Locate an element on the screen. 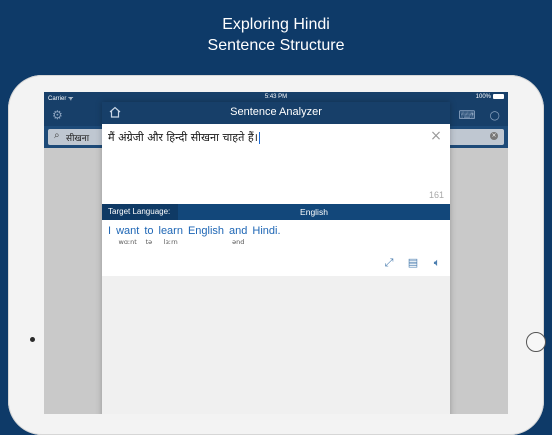  character-count: 161 is located at coordinates (436, 195).